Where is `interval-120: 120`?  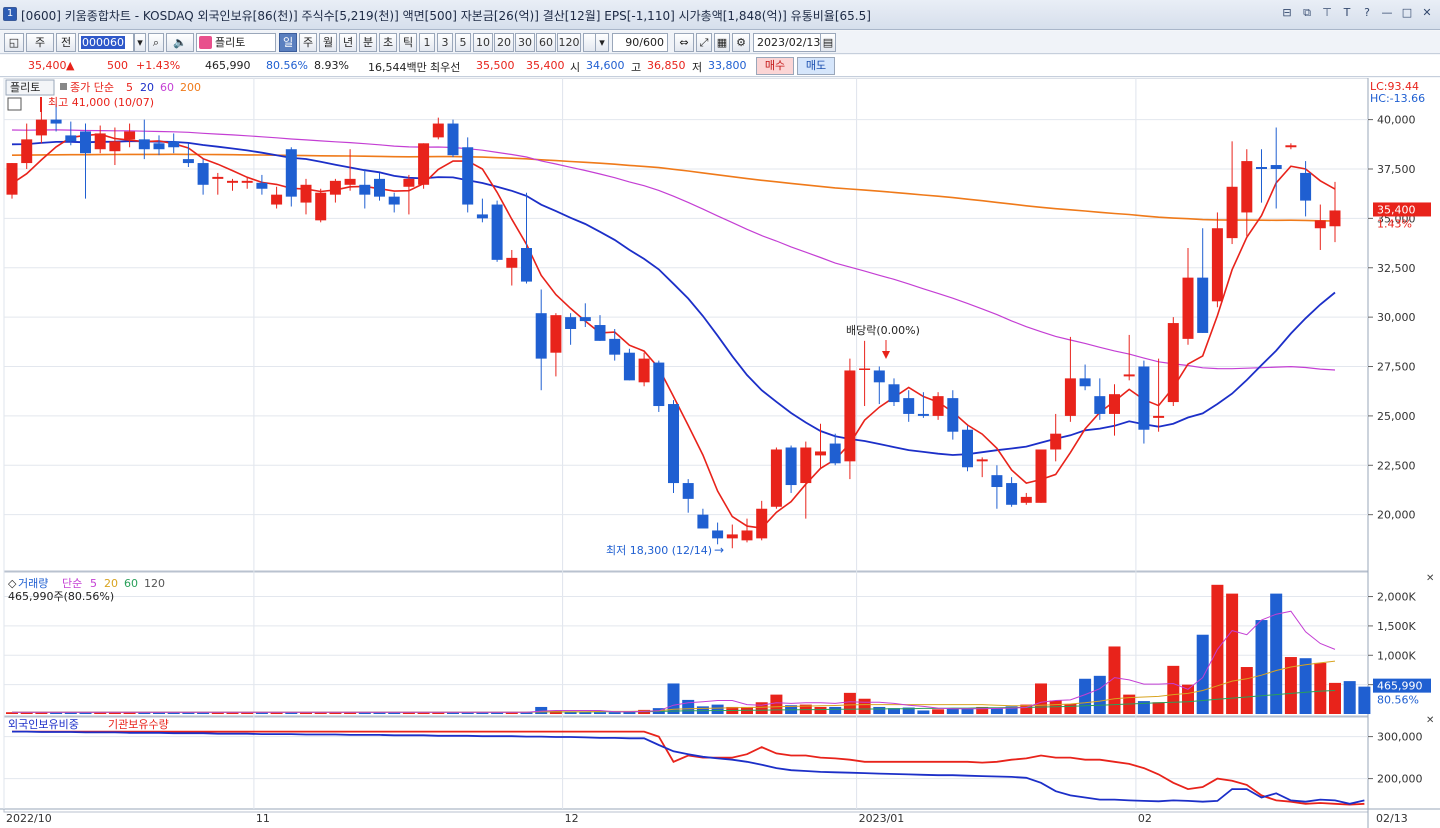 interval-120: 120 is located at coordinates (569, 42).